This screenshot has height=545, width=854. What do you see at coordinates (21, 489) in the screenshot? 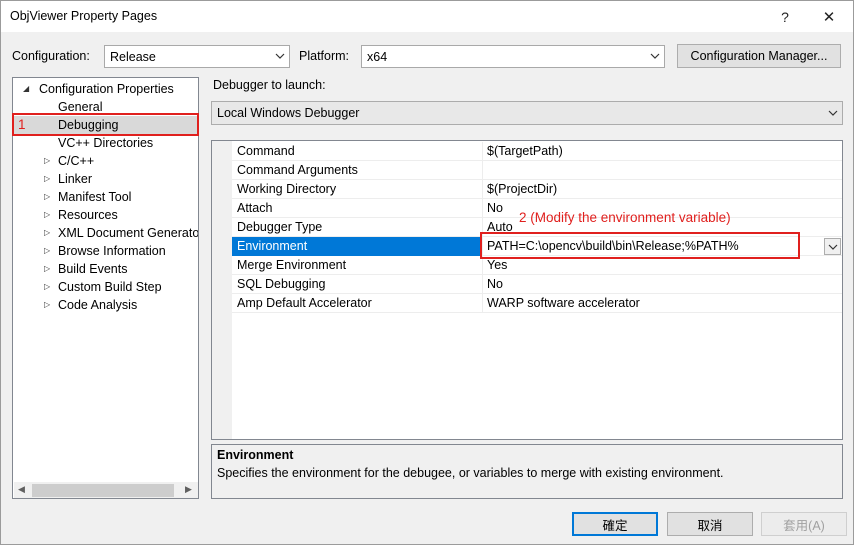
I see `scroll-left-icon: ◀` at bounding box center [21, 489].